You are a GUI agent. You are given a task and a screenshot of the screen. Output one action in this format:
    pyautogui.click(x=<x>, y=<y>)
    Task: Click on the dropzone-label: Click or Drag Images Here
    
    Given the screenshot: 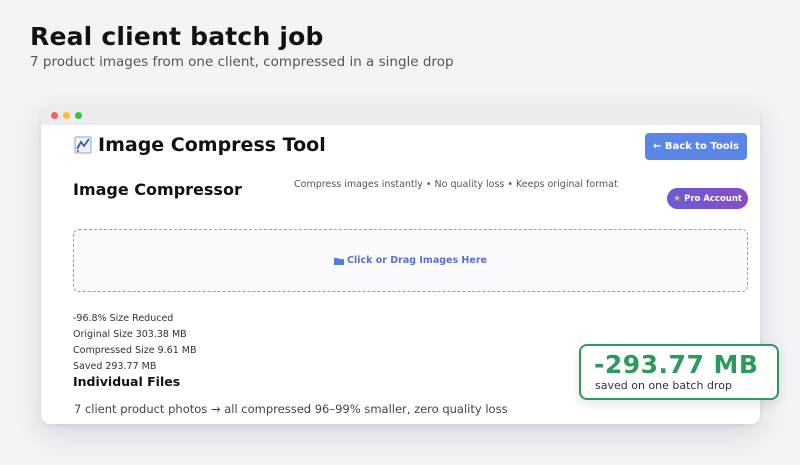 What is the action you would take?
    pyautogui.click(x=417, y=260)
    